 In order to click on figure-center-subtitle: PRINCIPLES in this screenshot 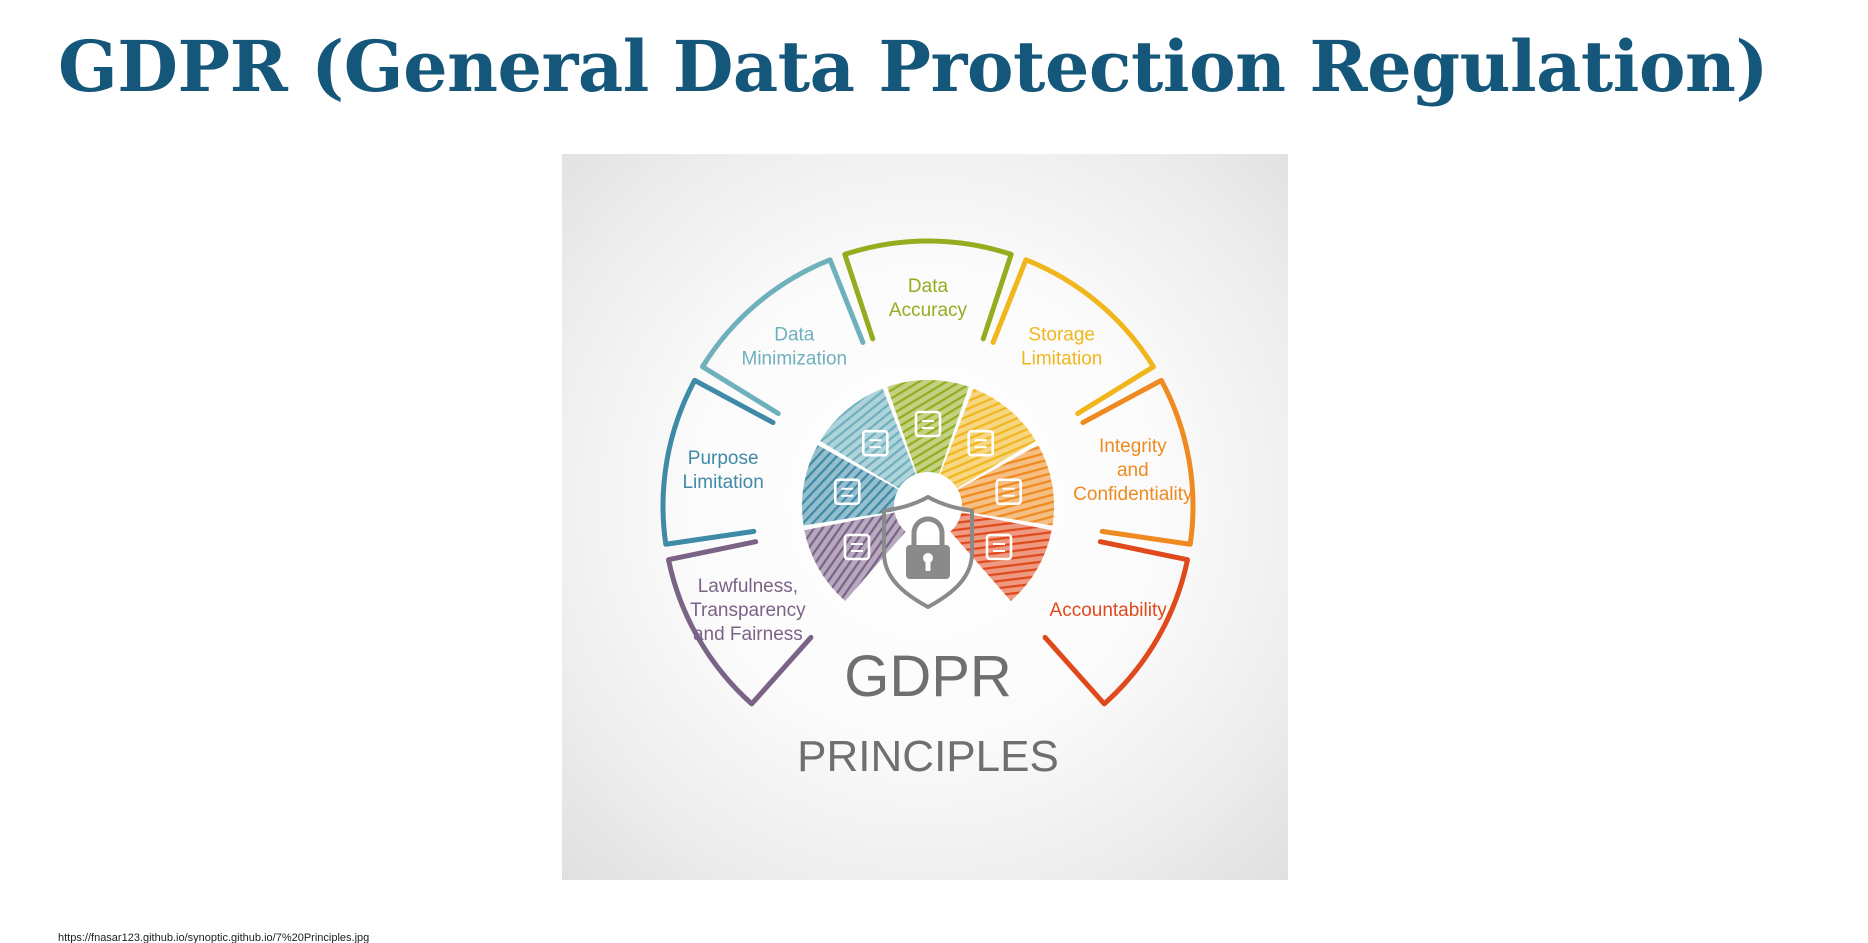, I will do `click(928, 756)`.